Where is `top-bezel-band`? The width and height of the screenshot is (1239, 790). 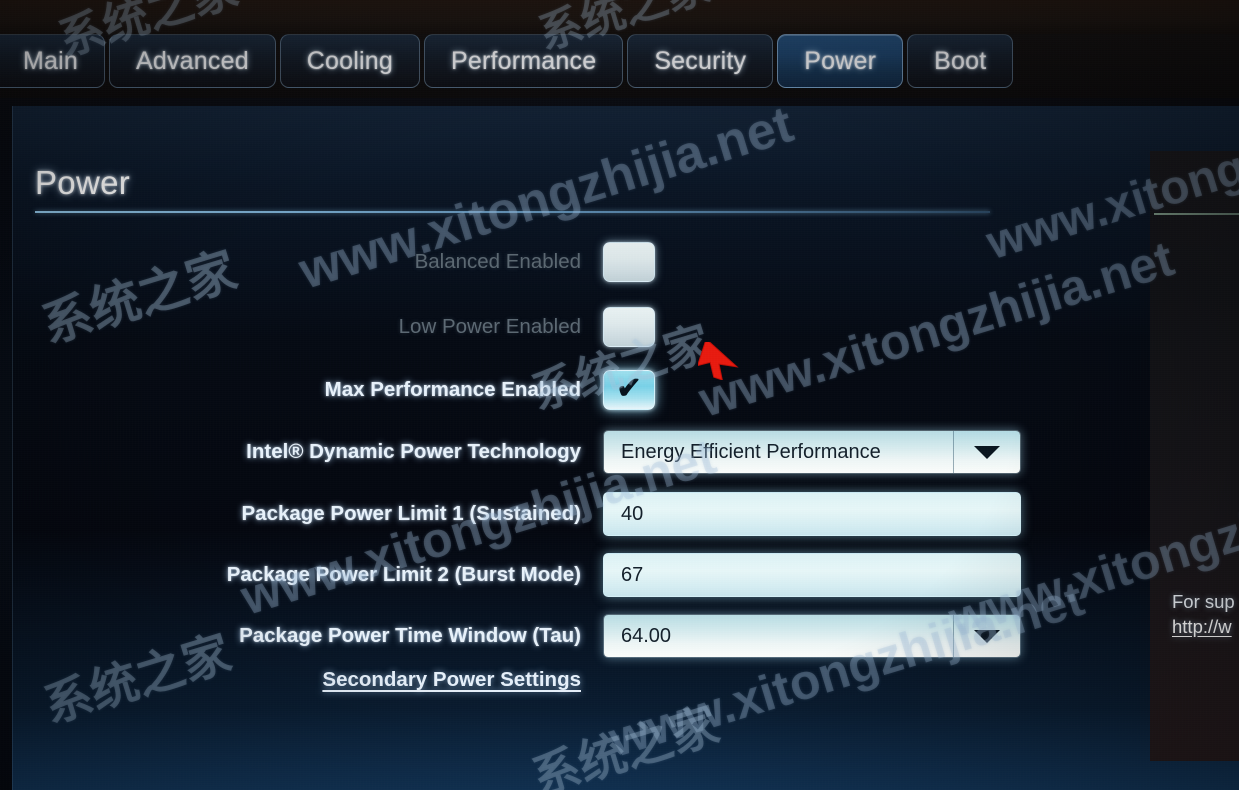
top-bezel-band is located at coordinates (619, 17).